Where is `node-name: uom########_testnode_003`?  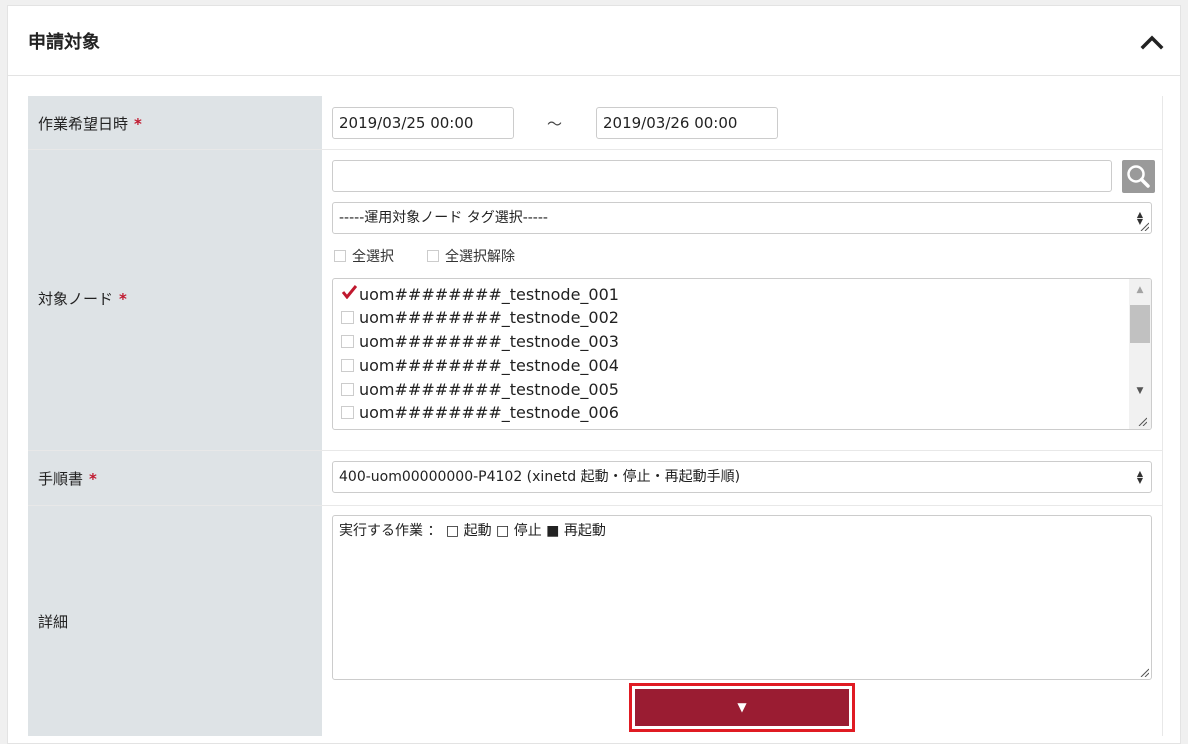 node-name: uom########_testnode_003 is located at coordinates (489, 341).